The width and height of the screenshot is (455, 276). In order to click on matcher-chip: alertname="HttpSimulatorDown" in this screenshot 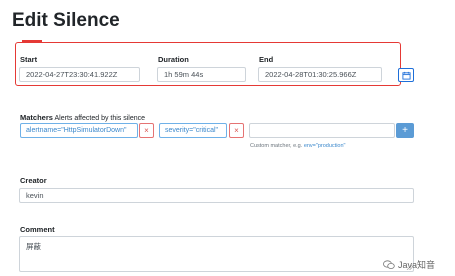, I will do `click(79, 130)`.